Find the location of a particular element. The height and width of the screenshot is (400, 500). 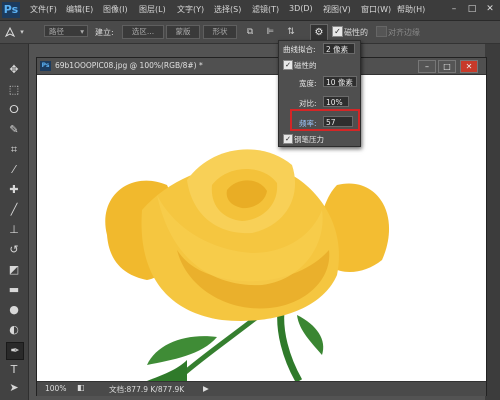

menu-file: 文件(F) is located at coordinates (43, 9).